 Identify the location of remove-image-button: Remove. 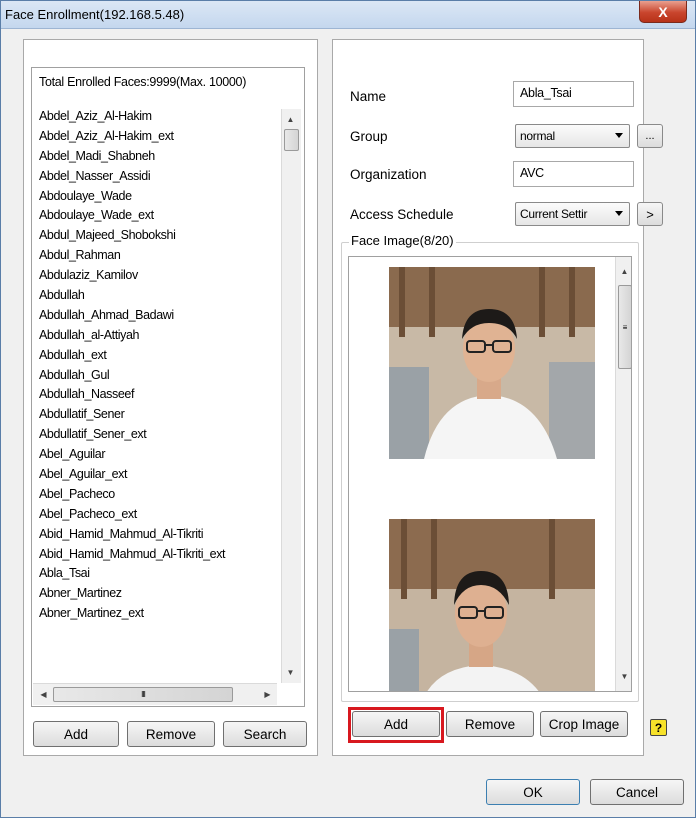
(490, 724).